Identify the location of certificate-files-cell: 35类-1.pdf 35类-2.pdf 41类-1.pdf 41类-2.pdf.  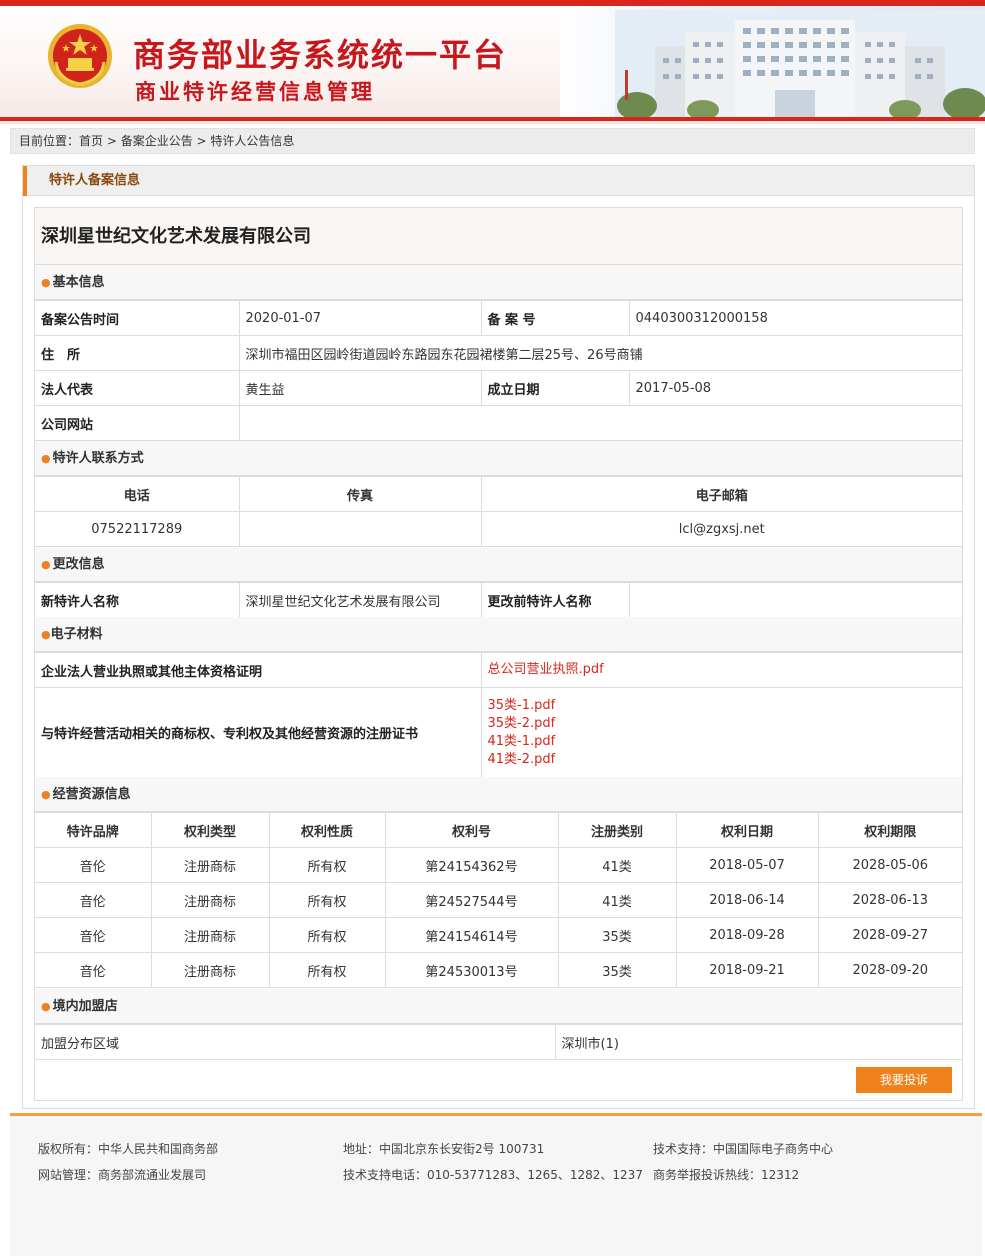
(721, 732).